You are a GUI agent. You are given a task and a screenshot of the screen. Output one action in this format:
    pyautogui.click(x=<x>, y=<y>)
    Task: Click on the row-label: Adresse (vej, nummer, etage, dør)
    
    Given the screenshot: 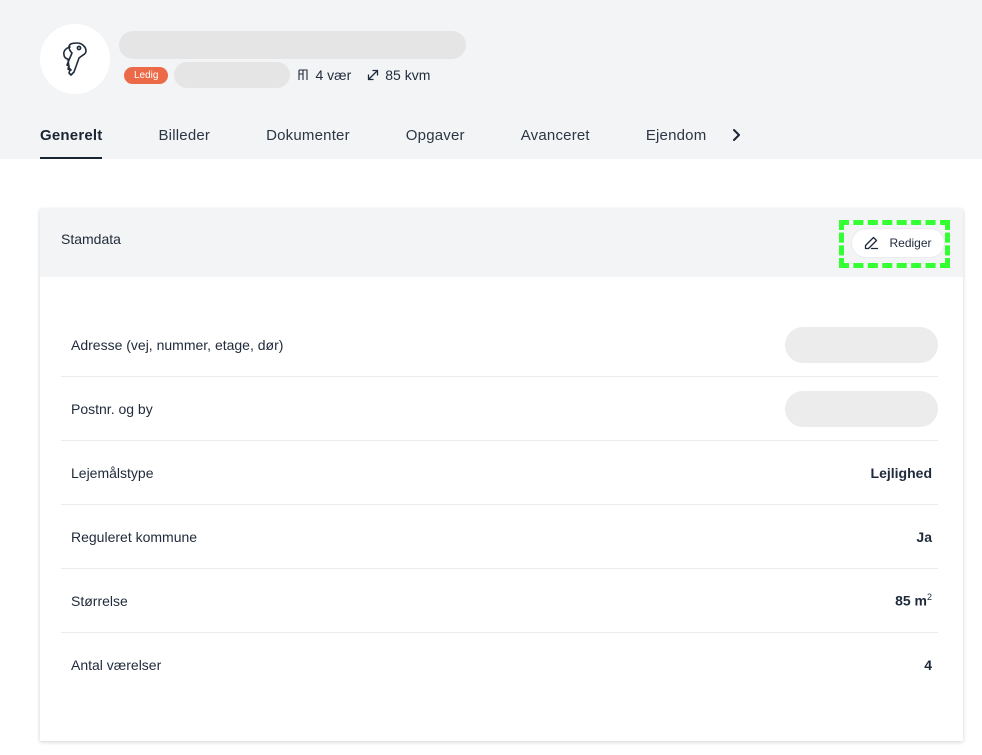 What is the action you would take?
    pyautogui.click(x=177, y=344)
    